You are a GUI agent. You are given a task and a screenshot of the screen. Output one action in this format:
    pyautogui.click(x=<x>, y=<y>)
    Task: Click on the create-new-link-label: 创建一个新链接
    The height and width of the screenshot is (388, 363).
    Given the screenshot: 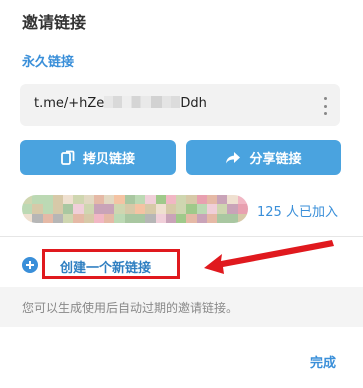 What is the action you would take?
    pyautogui.click(x=106, y=268)
    